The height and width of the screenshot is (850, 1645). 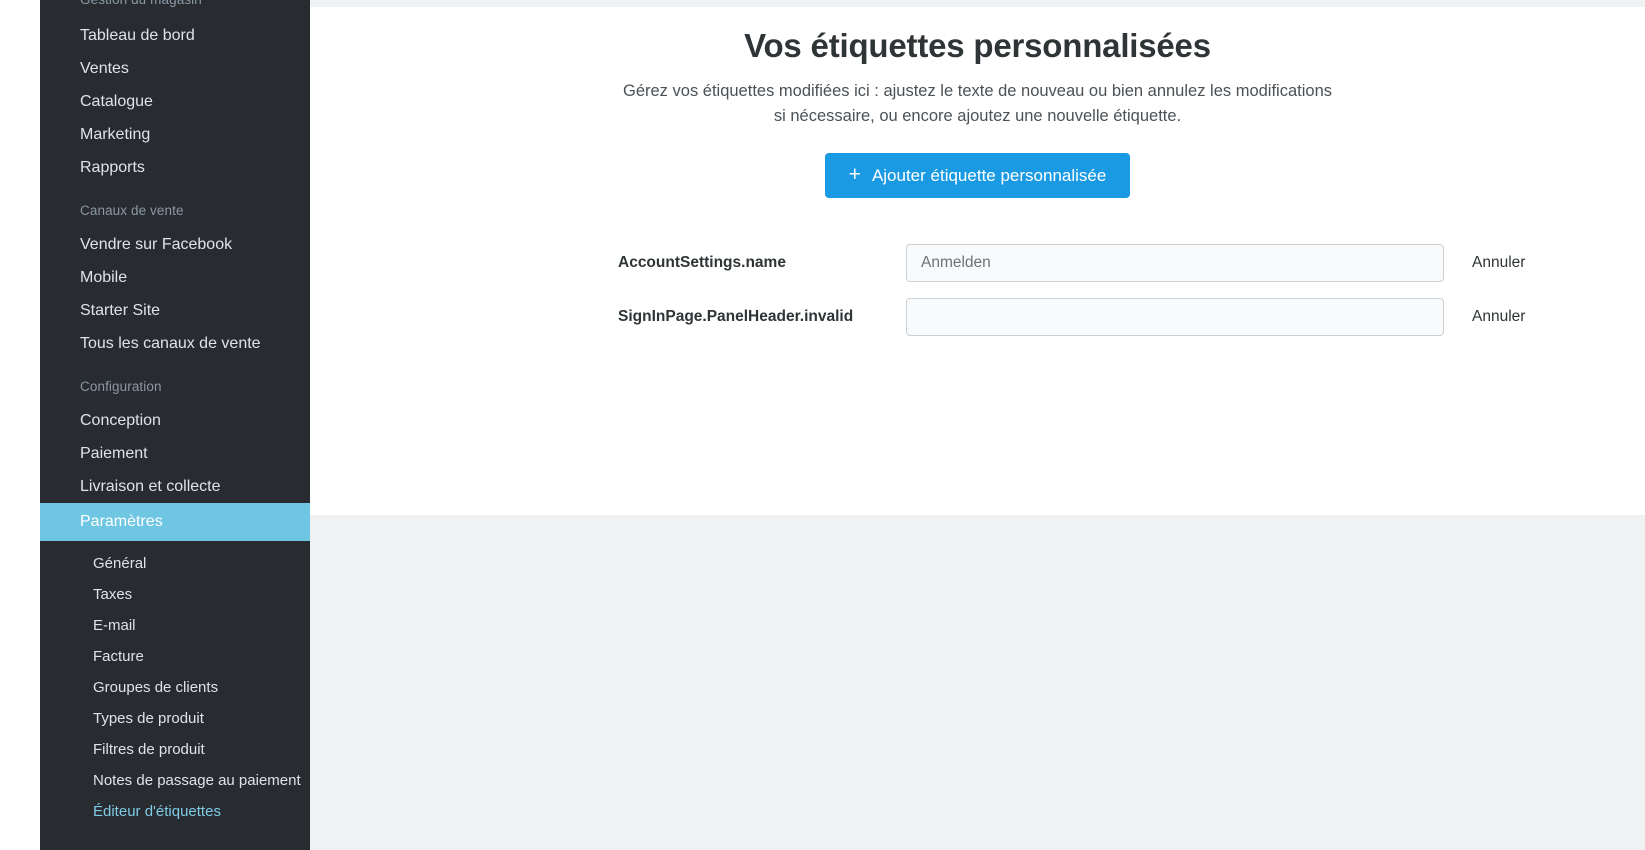 I want to click on custom-label-row: SignInPage.PanelHeader.invalid Annuler, so click(x=977, y=317).